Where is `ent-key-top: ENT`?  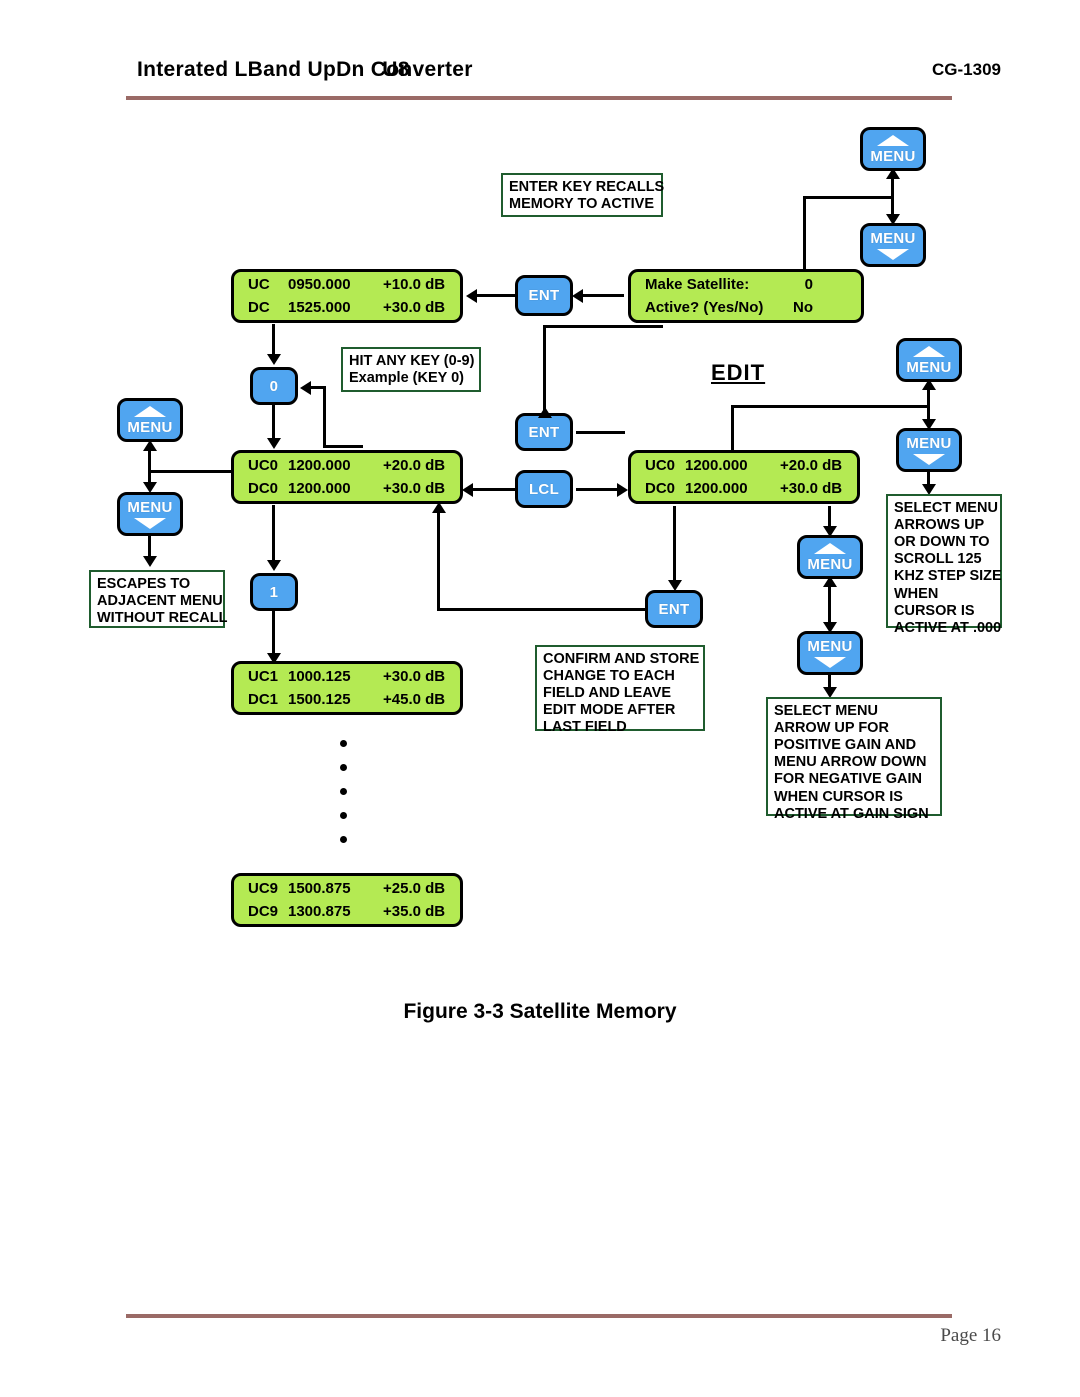
ent-key-top: ENT is located at coordinates (544, 295).